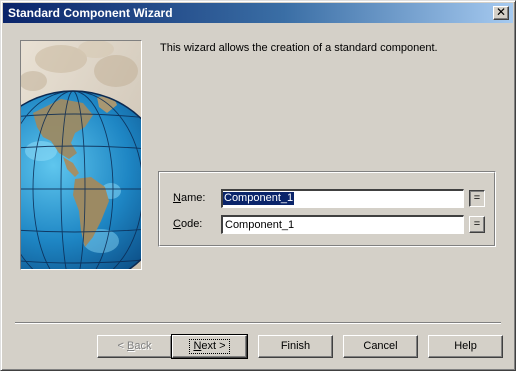 The image size is (516, 371). I want to click on back-button-suffix: ack, so click(143, 346).